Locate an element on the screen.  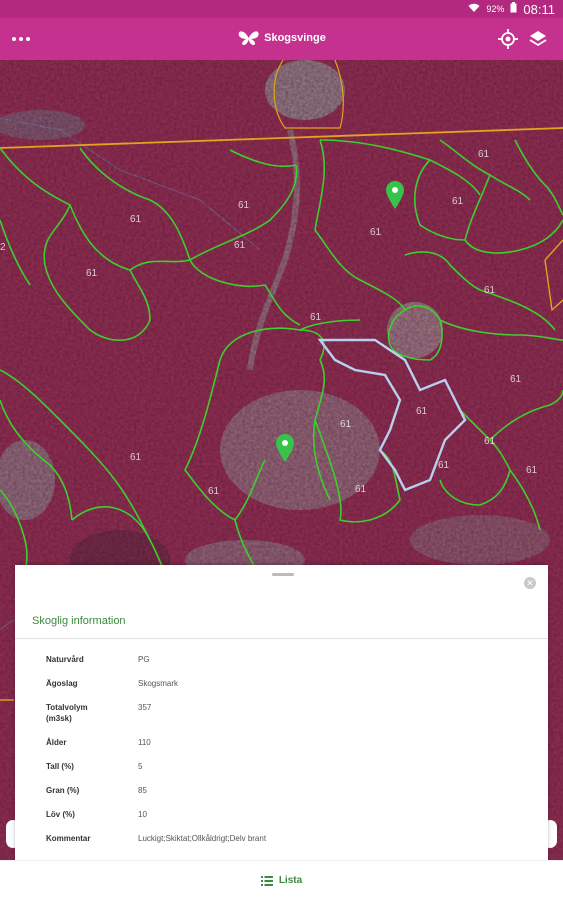
info-row: Gran (%) 85 is located at coordinates (286, 790).